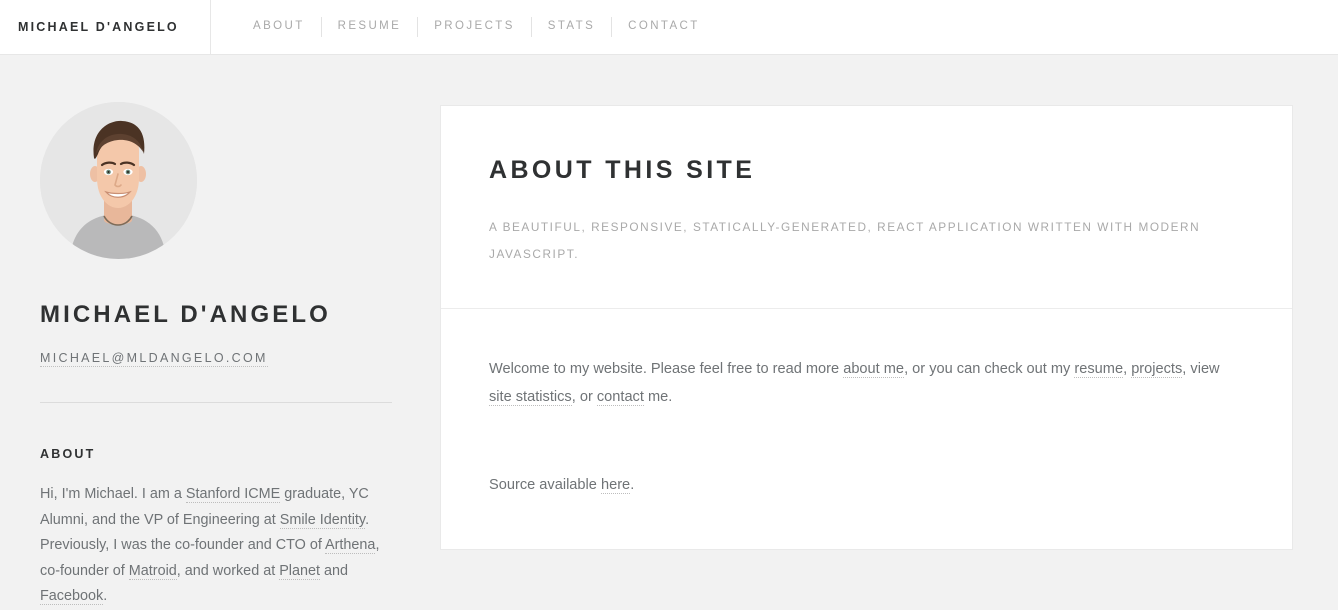  Describe the element at coordinates (989, 369) in the screenshot. I see `welcome-text-segment: , or you can check out my` at that location.